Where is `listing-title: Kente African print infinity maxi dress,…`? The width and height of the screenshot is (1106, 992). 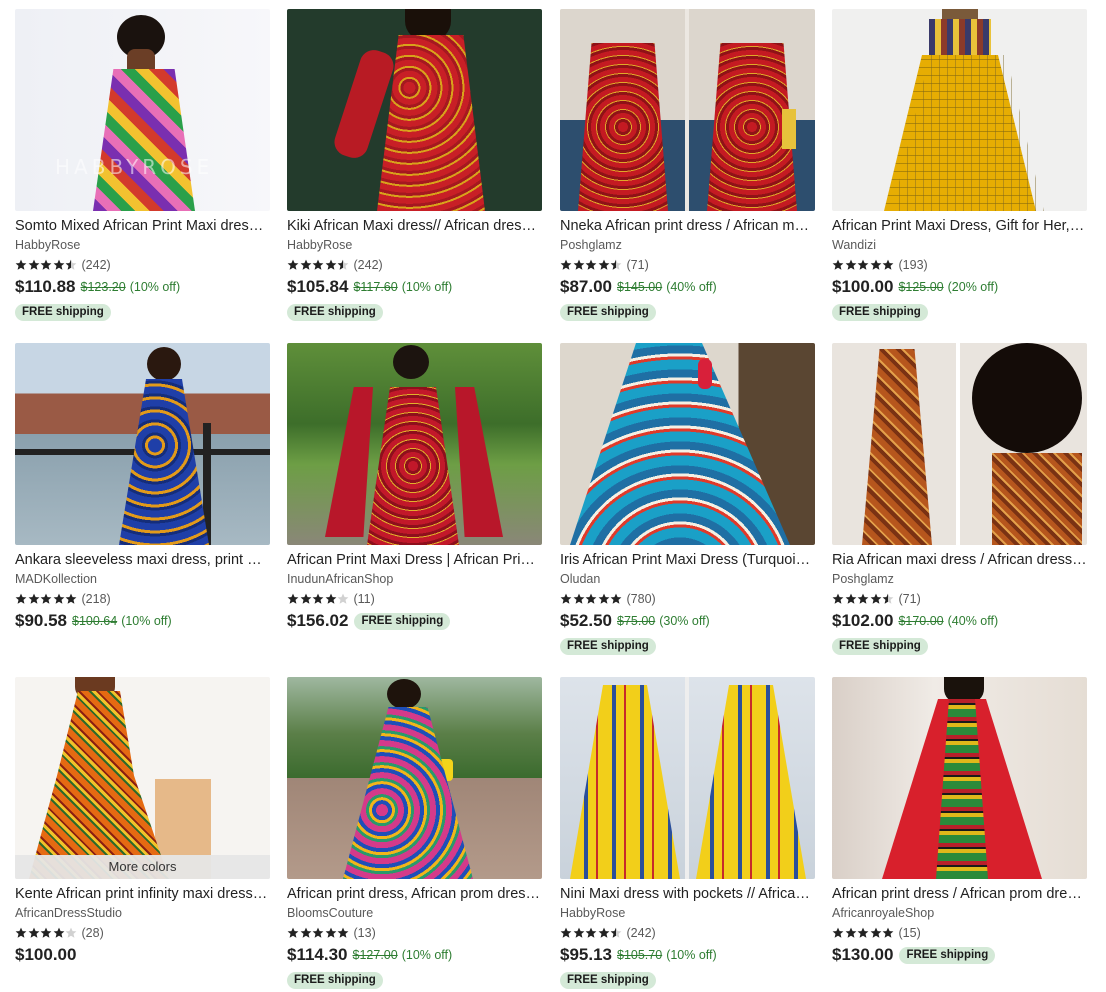
listing-title: Kente African print infinity maxi dress,… is located at coordinates (142, 894).